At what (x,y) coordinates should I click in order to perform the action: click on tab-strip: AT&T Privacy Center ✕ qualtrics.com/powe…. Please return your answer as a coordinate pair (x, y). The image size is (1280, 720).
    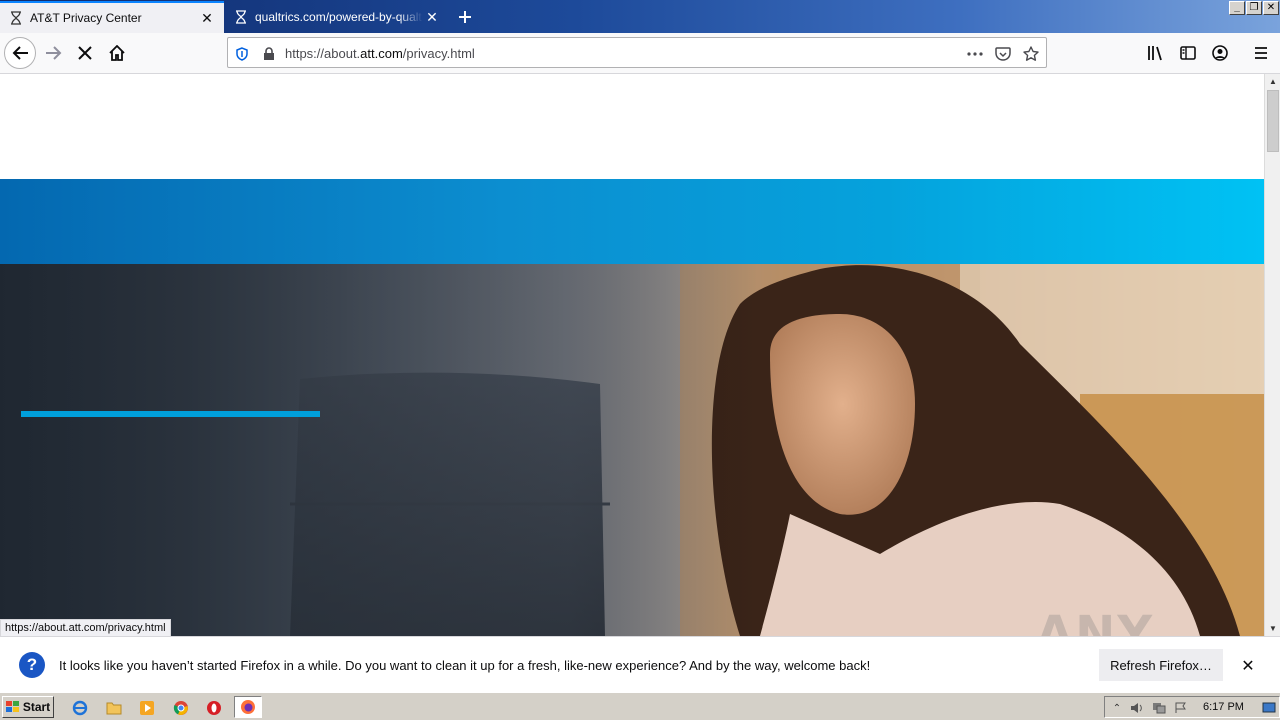
    Looking at the image, I should click on (640, 16).